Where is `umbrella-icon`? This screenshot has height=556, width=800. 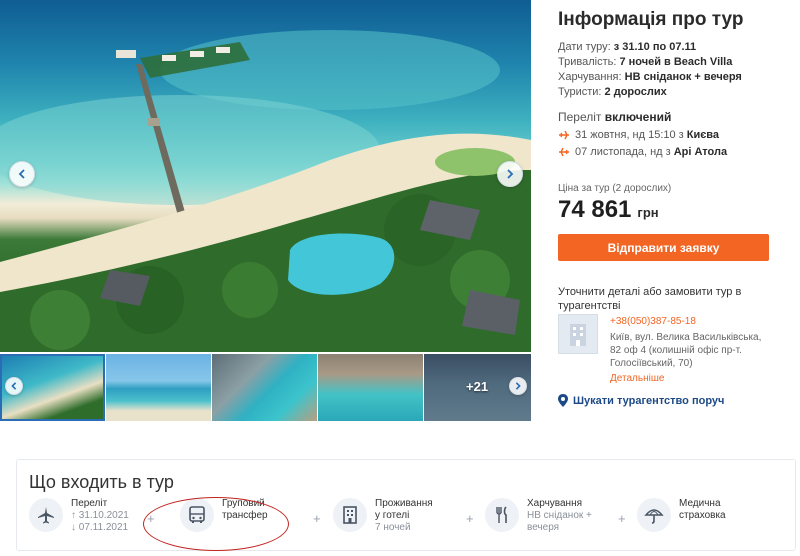 umbrella-icon is located at coordinates (654, 515).